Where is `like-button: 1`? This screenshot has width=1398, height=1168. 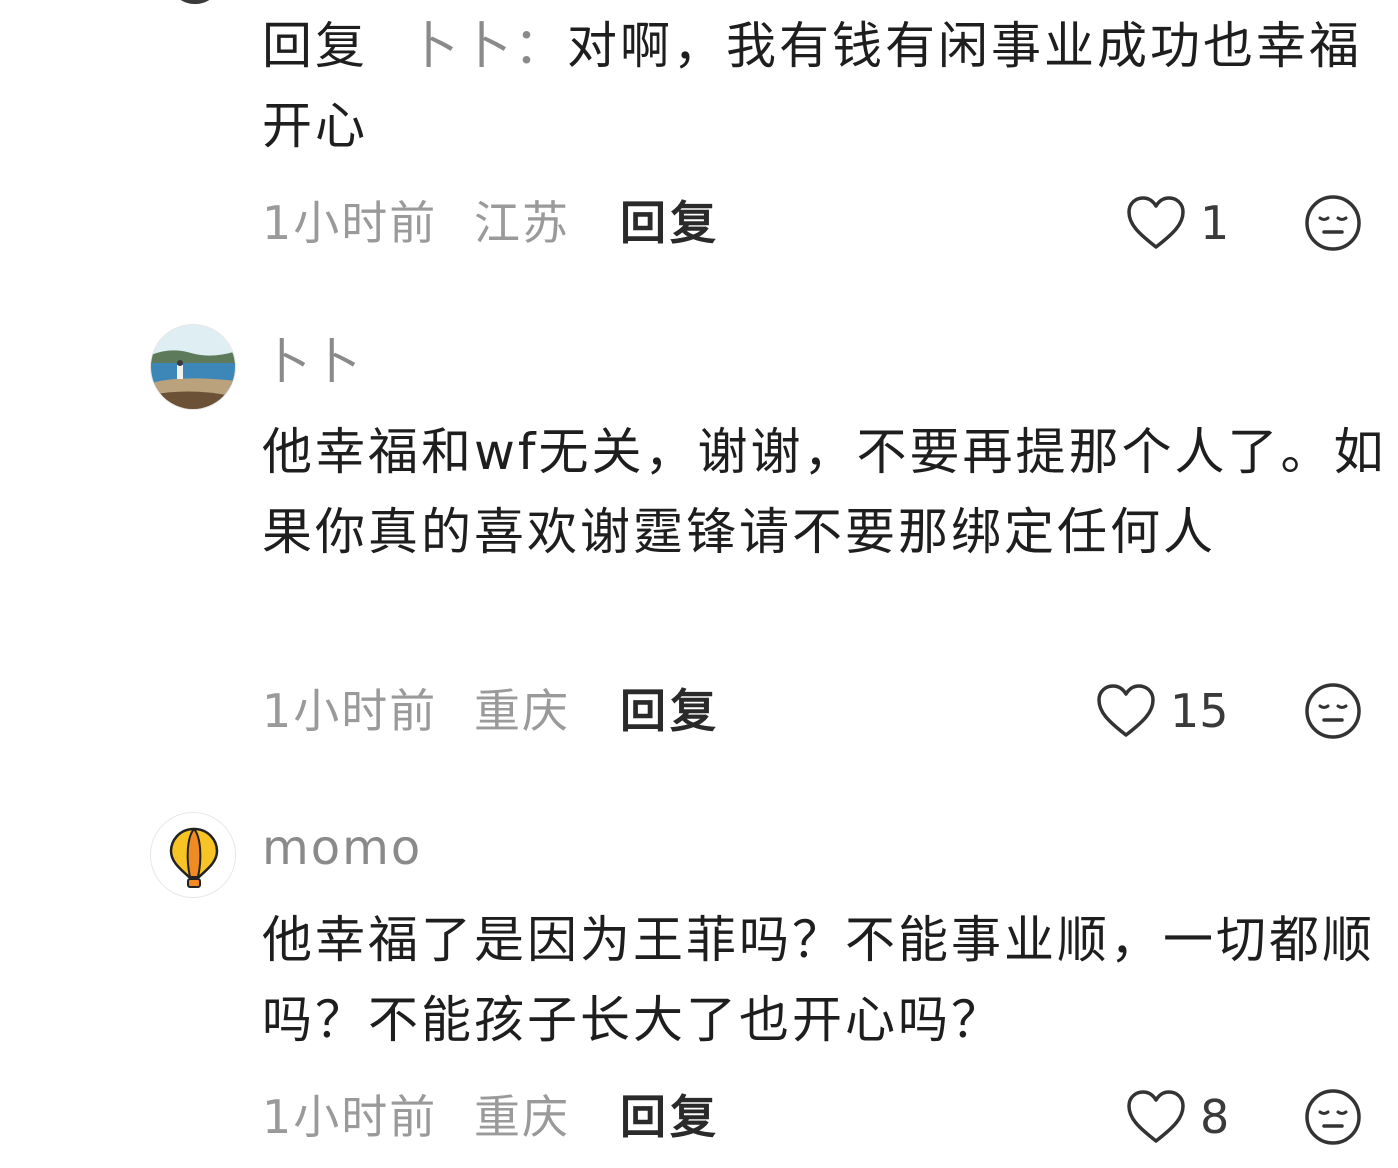 like-button: 1 is located at coordinates (1177, 223).